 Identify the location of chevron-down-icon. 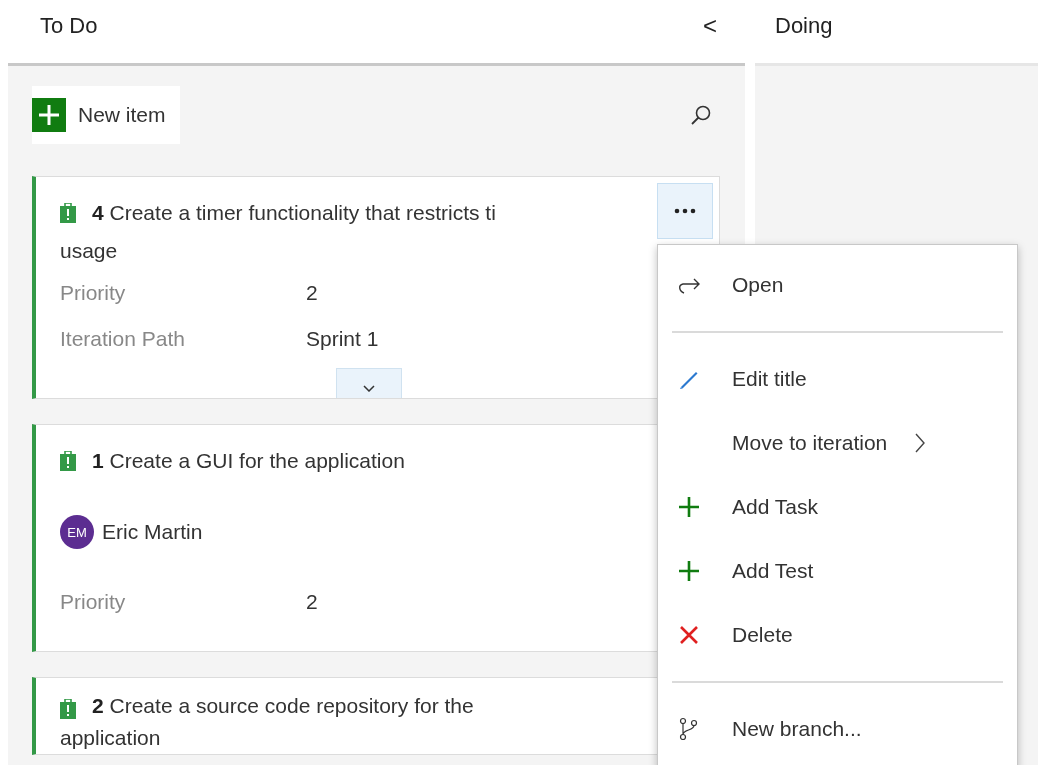
(369, 388).